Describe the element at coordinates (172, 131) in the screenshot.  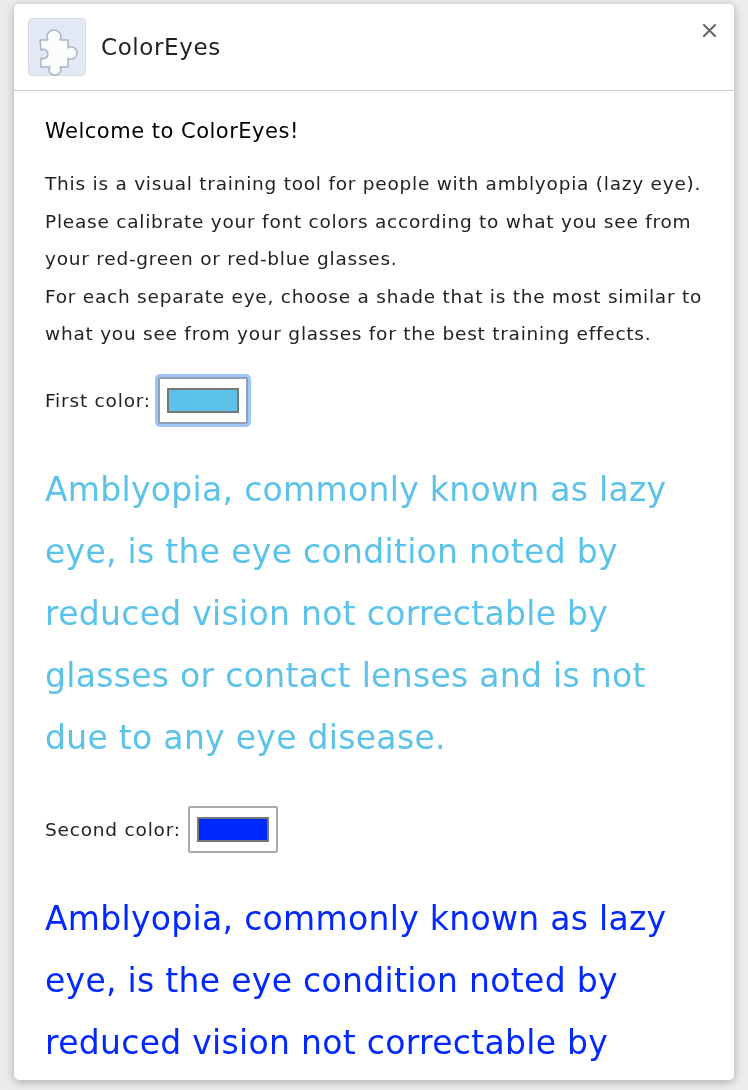
I see `welcome-heading: Welcome to ColorEyes!` at that location.